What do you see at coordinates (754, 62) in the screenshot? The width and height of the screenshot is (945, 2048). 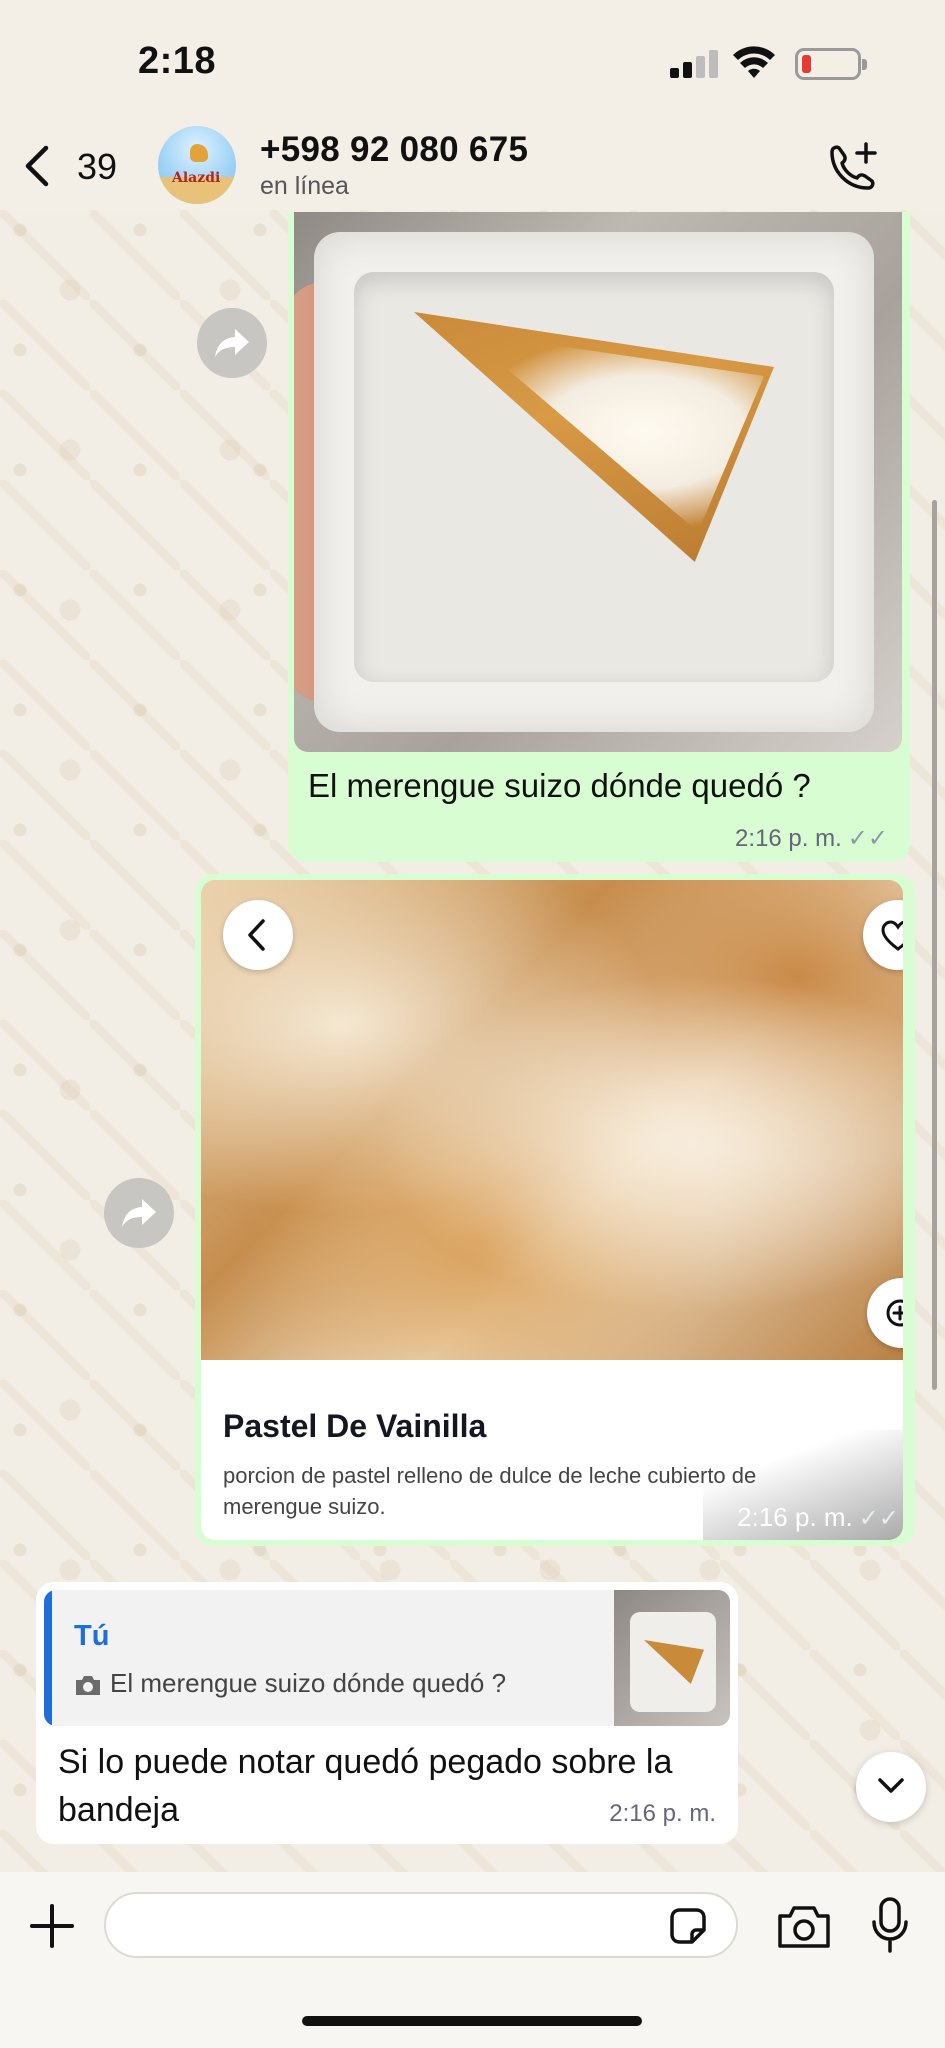 I see `wifi-icon` at bounding box center [754, 62].